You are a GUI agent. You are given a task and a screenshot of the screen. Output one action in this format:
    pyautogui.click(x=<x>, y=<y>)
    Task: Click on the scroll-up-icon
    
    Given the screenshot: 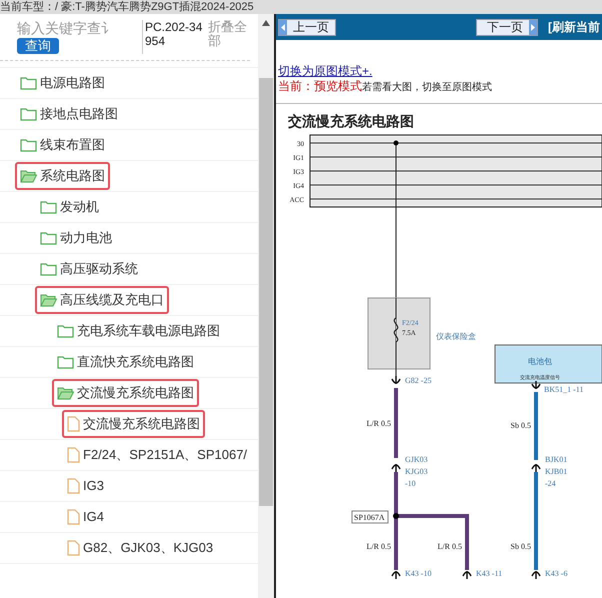 What is the action you would take?
    pyautogui.click(x=266, y=23)
    